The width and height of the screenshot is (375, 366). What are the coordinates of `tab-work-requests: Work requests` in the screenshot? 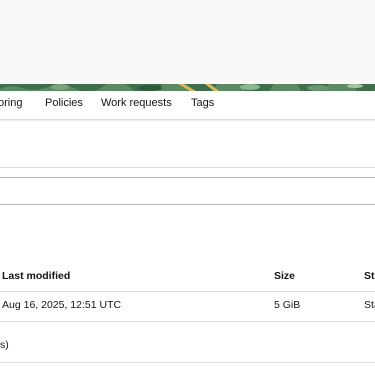 It's located at (136, 103).